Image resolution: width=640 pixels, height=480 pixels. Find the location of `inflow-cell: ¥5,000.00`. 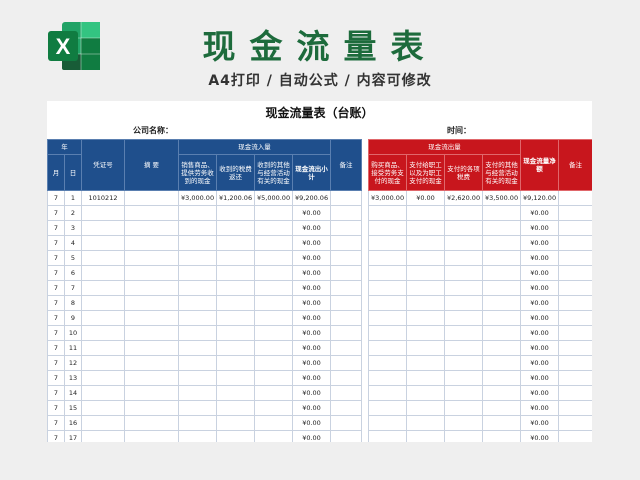

inflow-cell: ¥5,000.00 is located at coordinates (273, 198).